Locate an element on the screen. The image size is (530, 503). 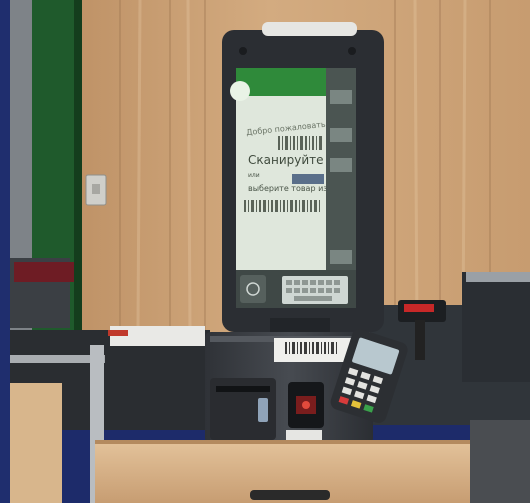
screen-button is located at coordinates (308, 179).